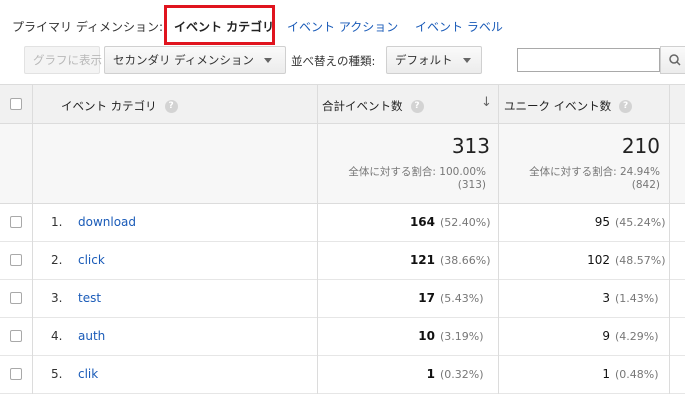  I want to click on secondary-dimension-select: セカンダリ ディメンション, so click(195, 60).